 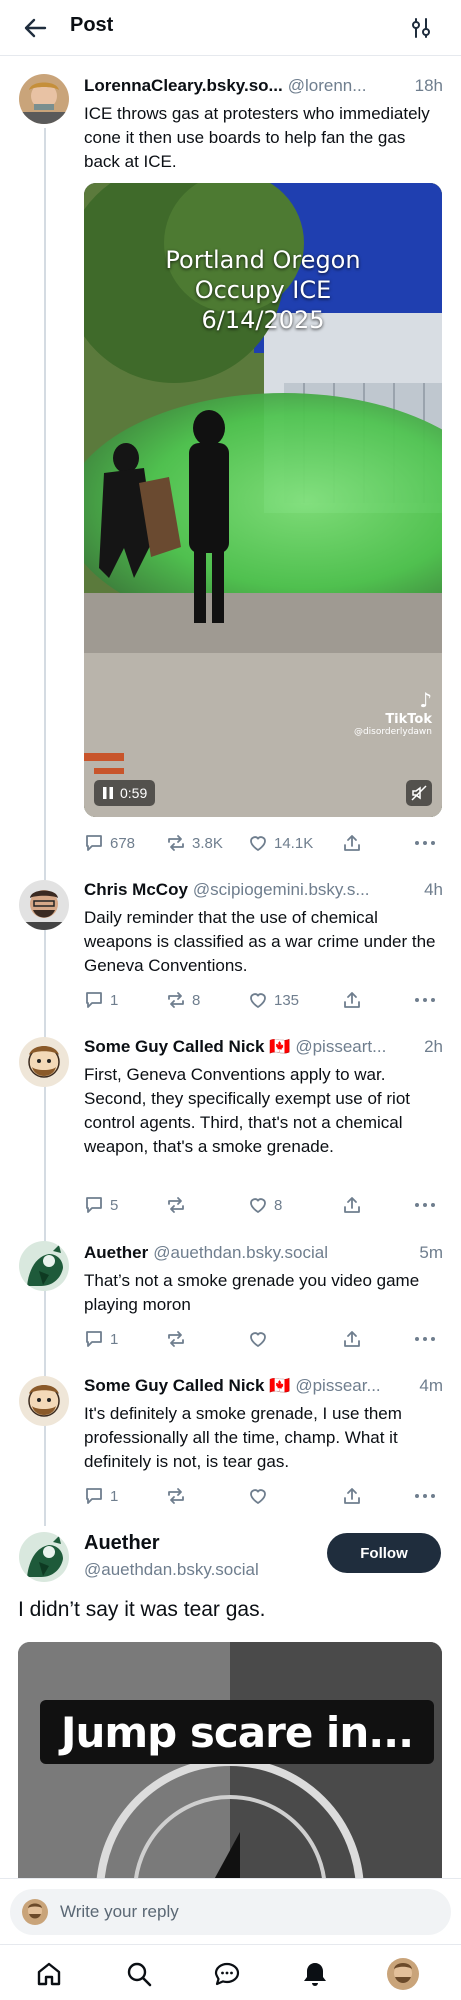 I want to click on repost-button: 8, so click(x=183, y=1000).